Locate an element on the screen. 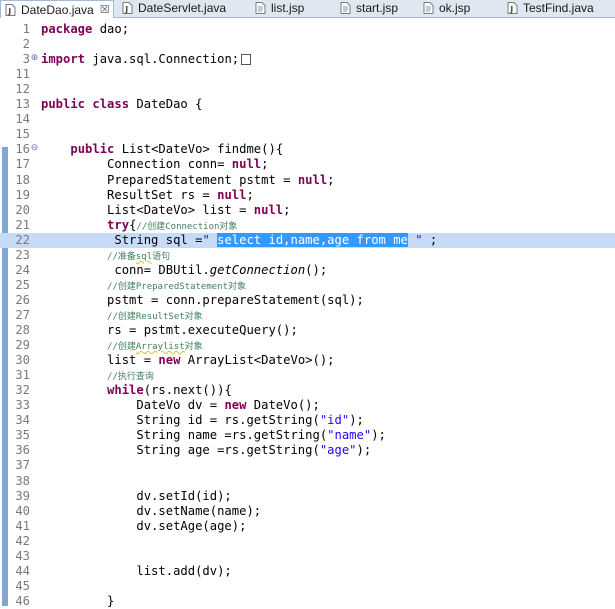 The height and width of the screenshot is (609, 615). tab-list-jsp: list.jsp is located at coordinates (287, 8).